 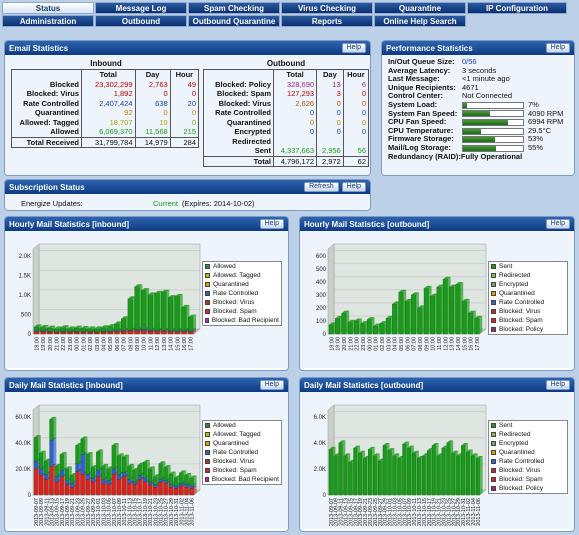 I want to click on x-tick-label: 14:00, so click(x=459, y=344).